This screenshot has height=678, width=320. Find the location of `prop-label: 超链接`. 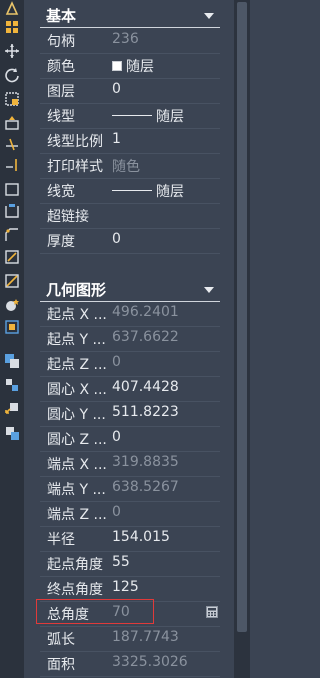

prop-label: 超链接 is located at coordinates (68, 217).